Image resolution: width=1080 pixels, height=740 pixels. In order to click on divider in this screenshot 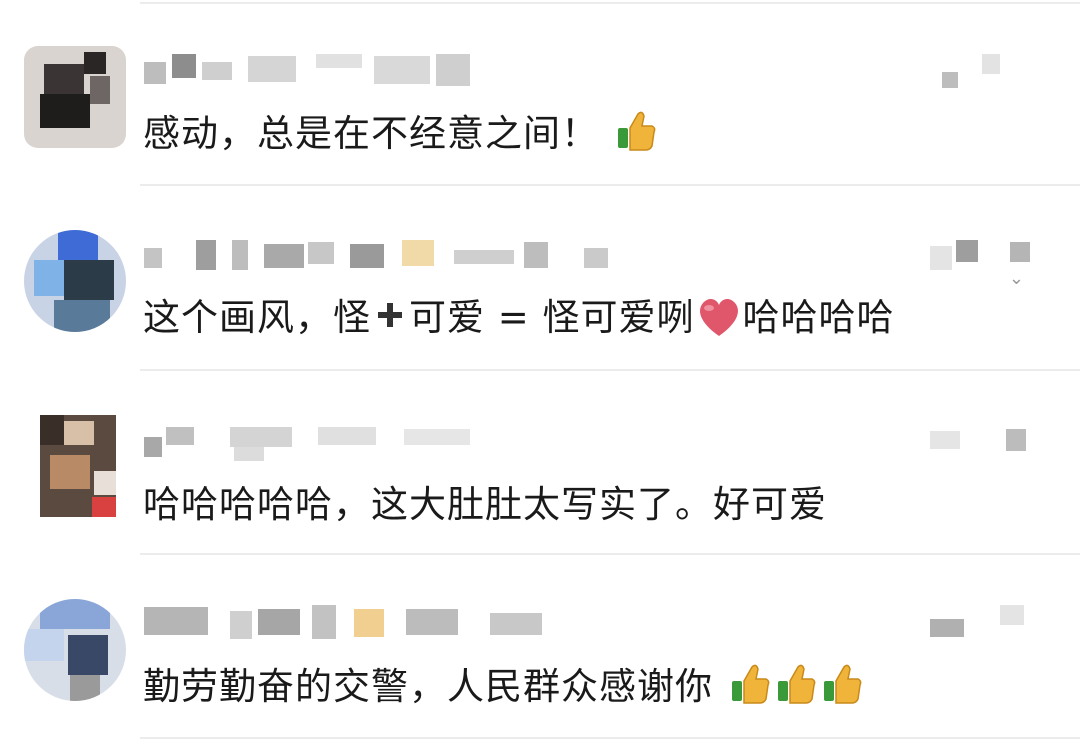, I will do `click(610, 738)`.